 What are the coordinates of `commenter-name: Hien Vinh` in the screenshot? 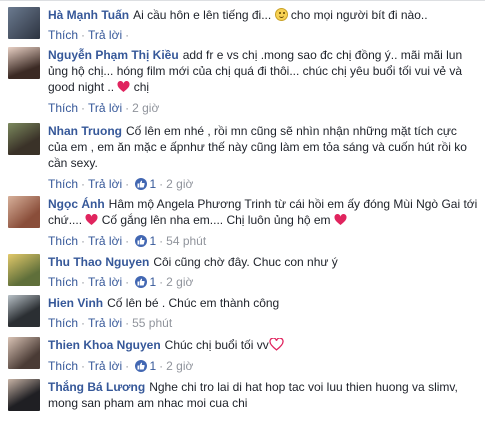 It's located at (75, 303).